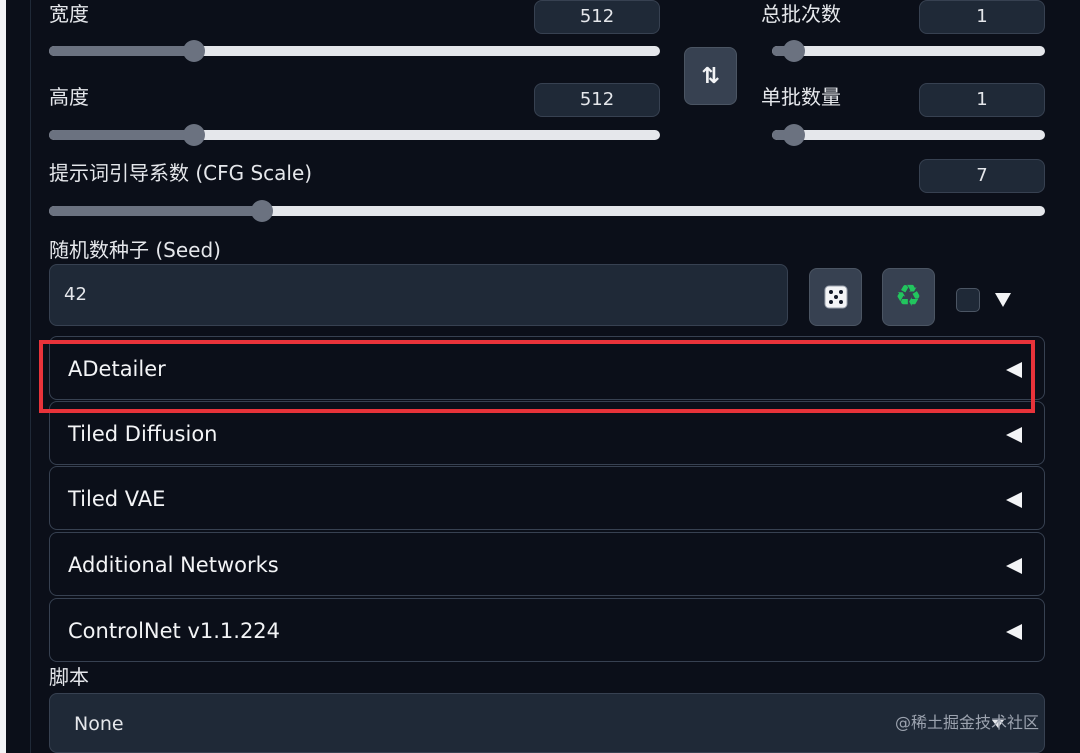 This screenshot has width=1080, height=753. What do you see at coordinates (69, 677) in the screenshot?
I see `script-label: 脚本` at bounding box center [69, 677].